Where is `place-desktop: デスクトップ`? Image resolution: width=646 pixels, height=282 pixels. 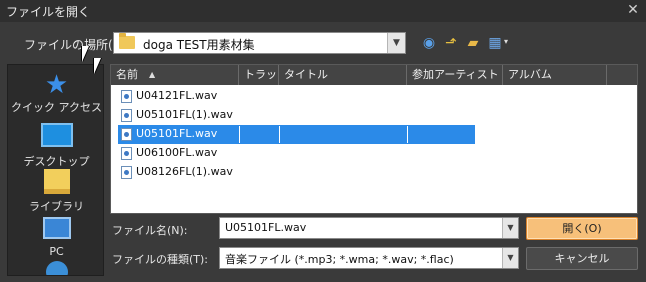 place-desktop: デスクトップ is located at coordinates (55, 146).